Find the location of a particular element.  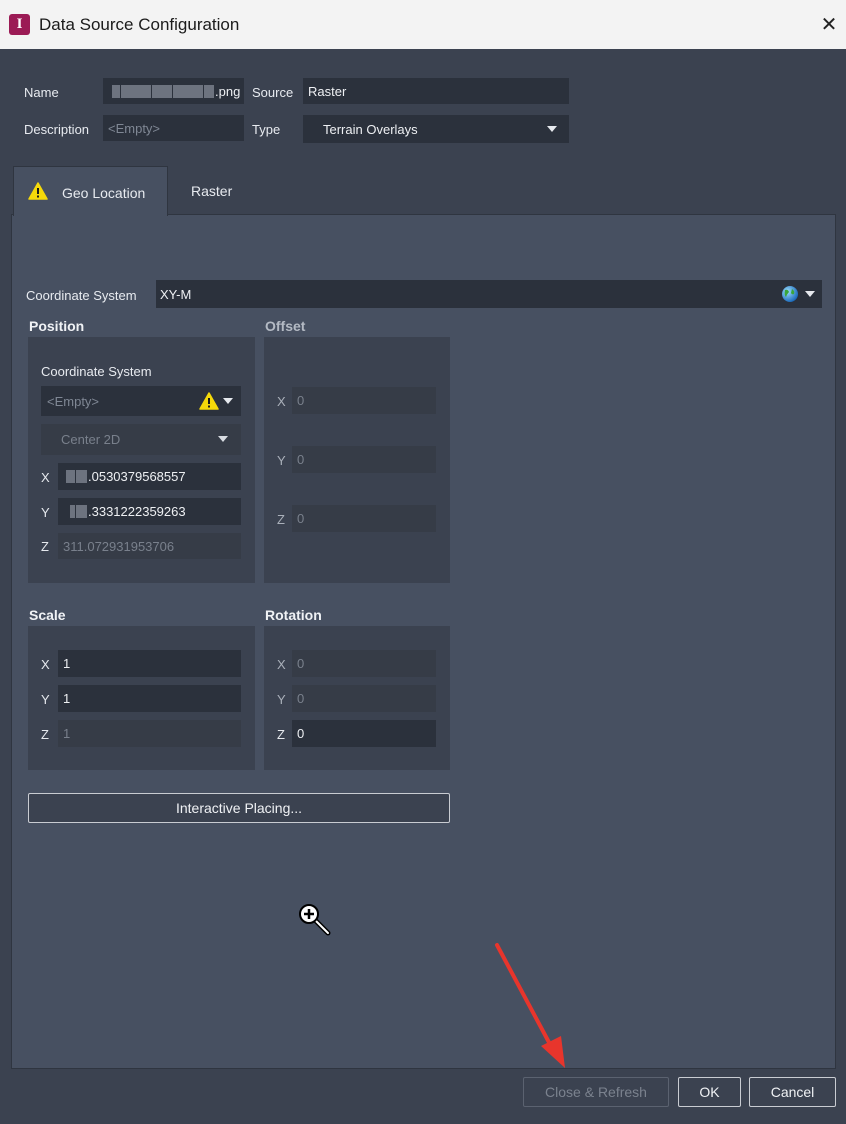

name-label: Name is located at coordinates (41, 92).